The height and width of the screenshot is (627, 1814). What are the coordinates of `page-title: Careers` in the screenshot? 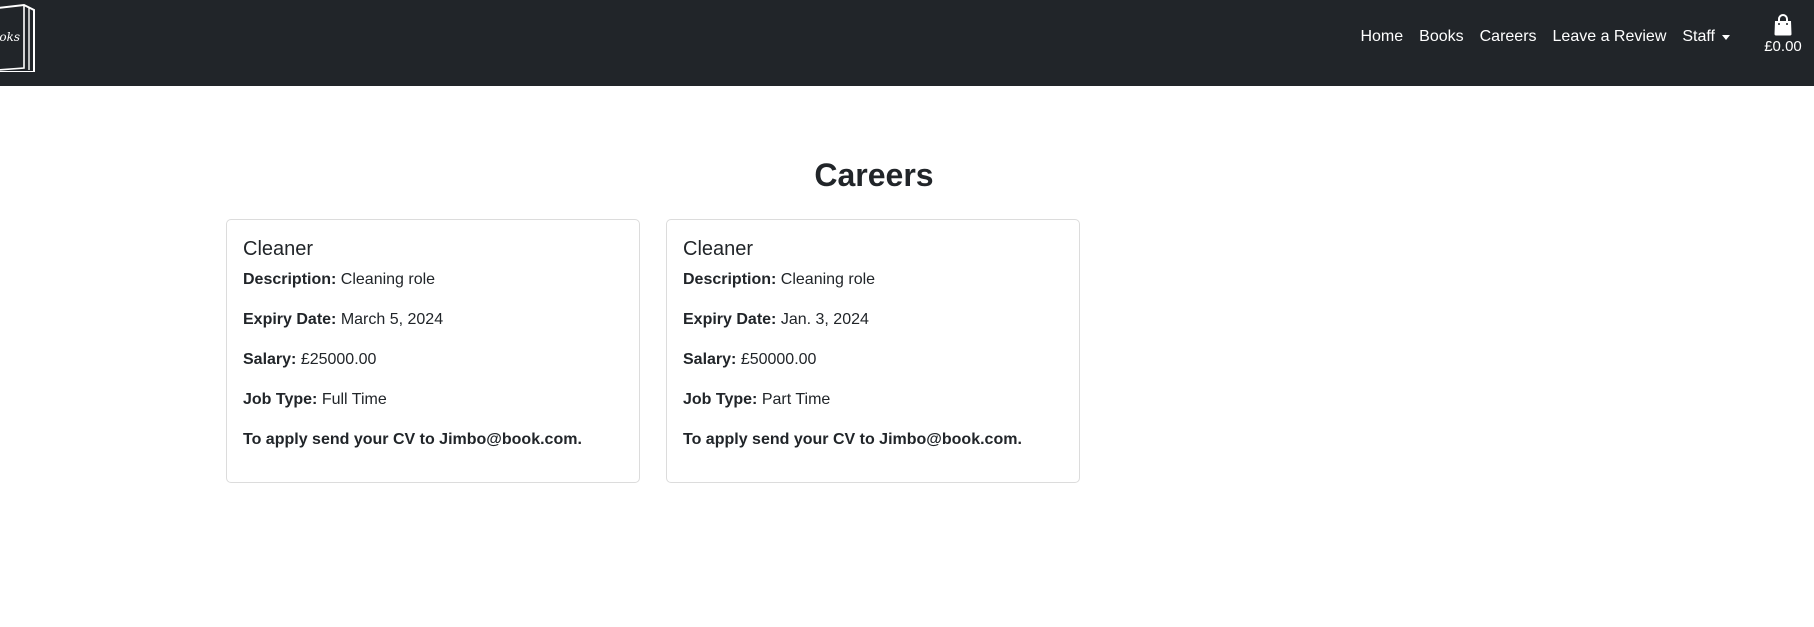 It's located at (874, 175).